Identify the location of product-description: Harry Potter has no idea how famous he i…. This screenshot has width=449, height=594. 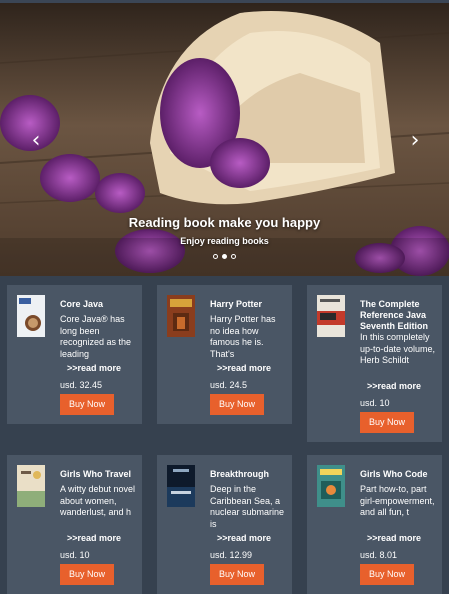
(243, 336).